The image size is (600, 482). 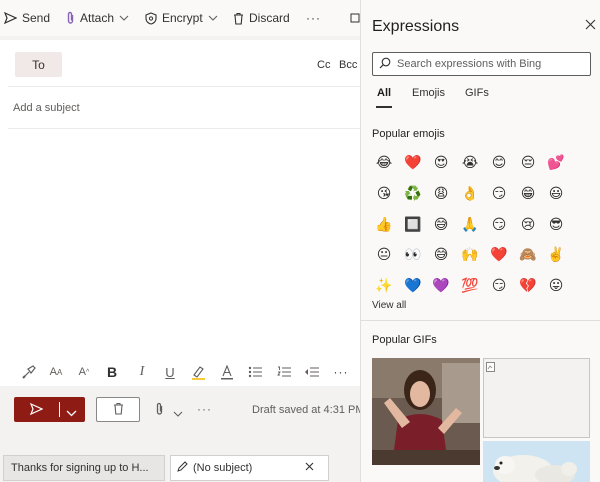 What do you see at coordinates (84, 372) in the screenshot?
I see `font-grow-icon: A ^` at bounding box center [84, 372].